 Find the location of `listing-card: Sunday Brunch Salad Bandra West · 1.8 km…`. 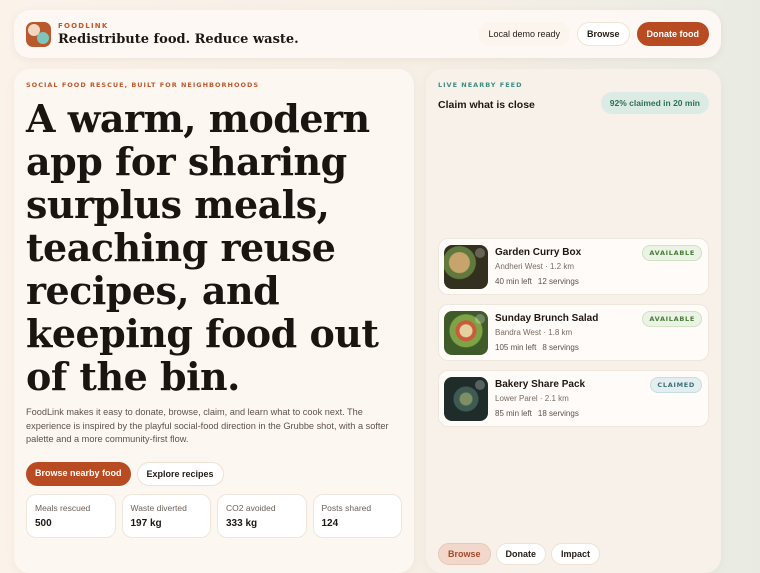

listing-card: Sunday Brunch Salad Bandra West · 1.8 km… is located at coordinates (573, 332).